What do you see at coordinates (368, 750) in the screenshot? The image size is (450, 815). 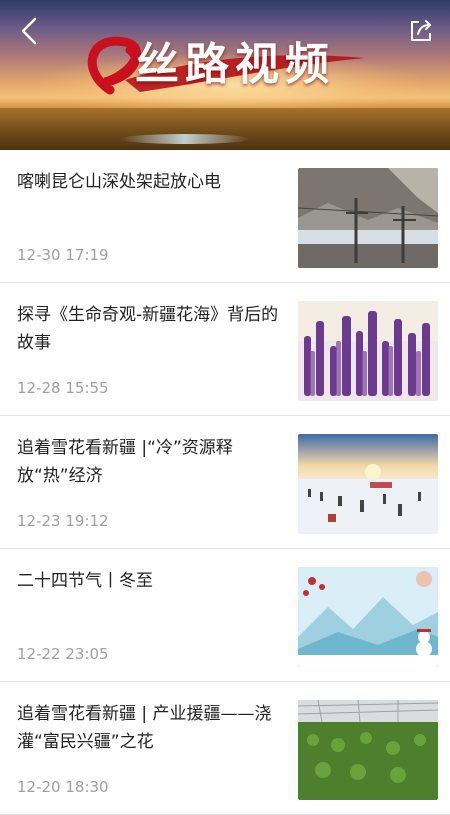 I see `greenhouse-thumbnail` at bounding box center [368, 750].